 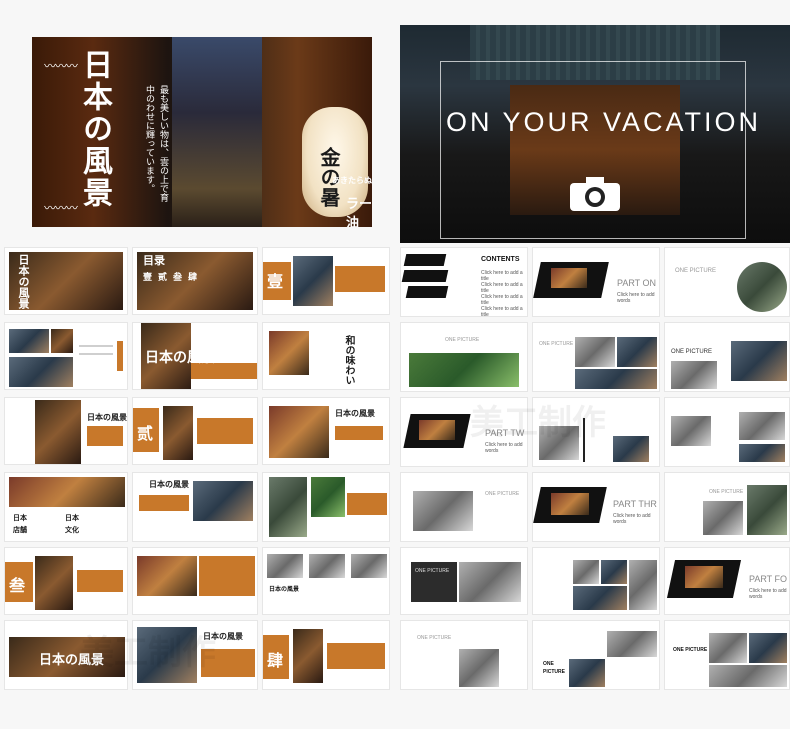 What do you see at coordinates (96, 354) in the screenshot?
I see `text-line` at bounding box center [96, 354].